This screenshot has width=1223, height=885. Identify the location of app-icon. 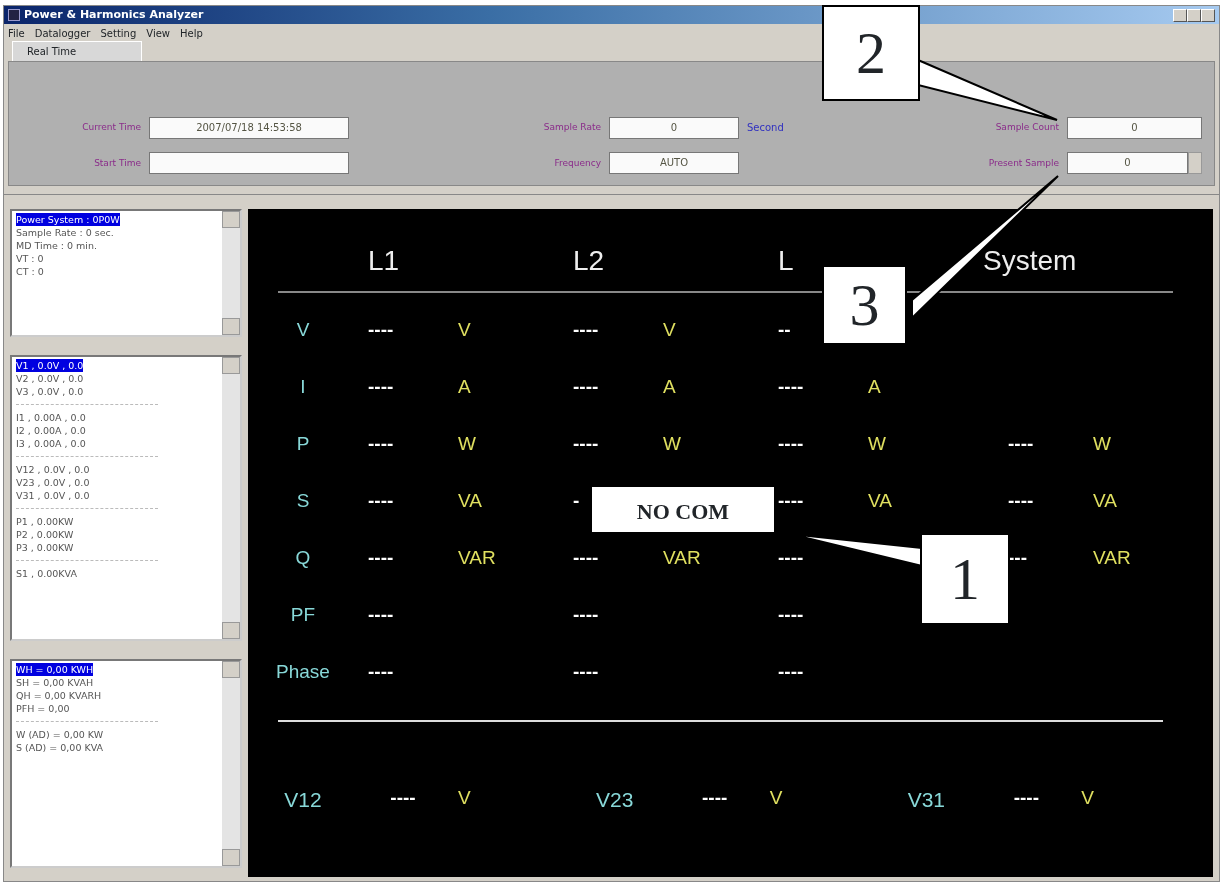
(14, 15).